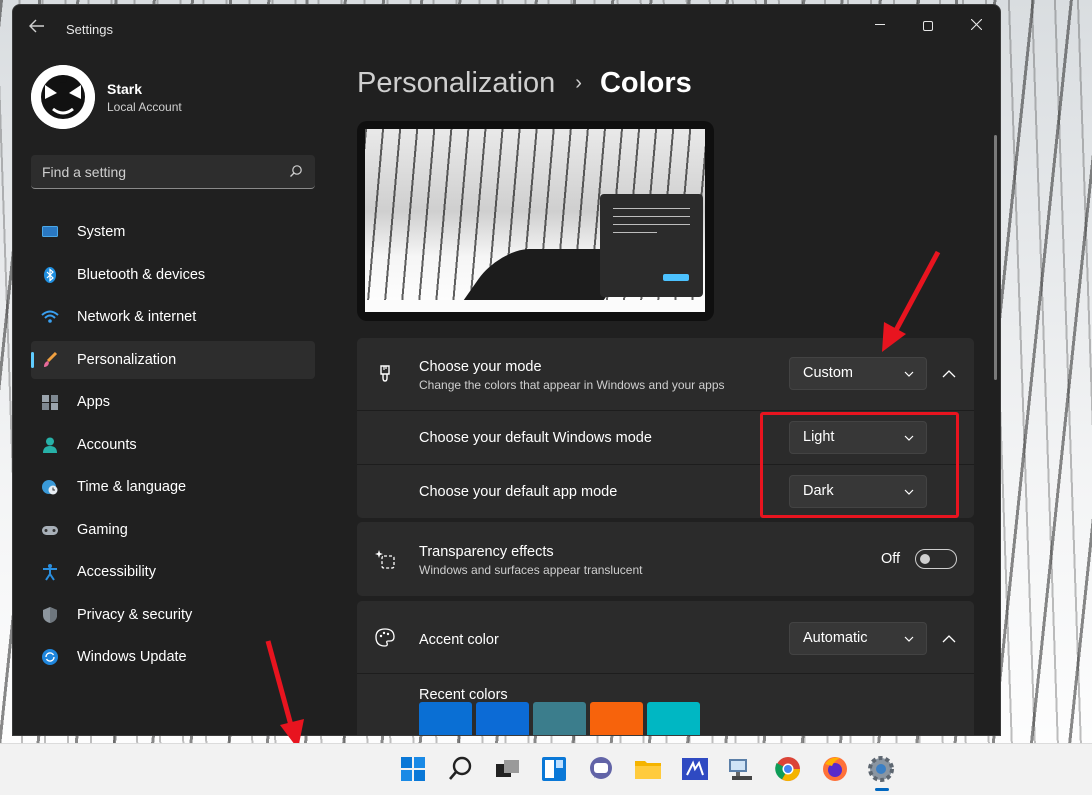 The image size is (1092, 795). I want to click on update-icon, so click(50, 657).